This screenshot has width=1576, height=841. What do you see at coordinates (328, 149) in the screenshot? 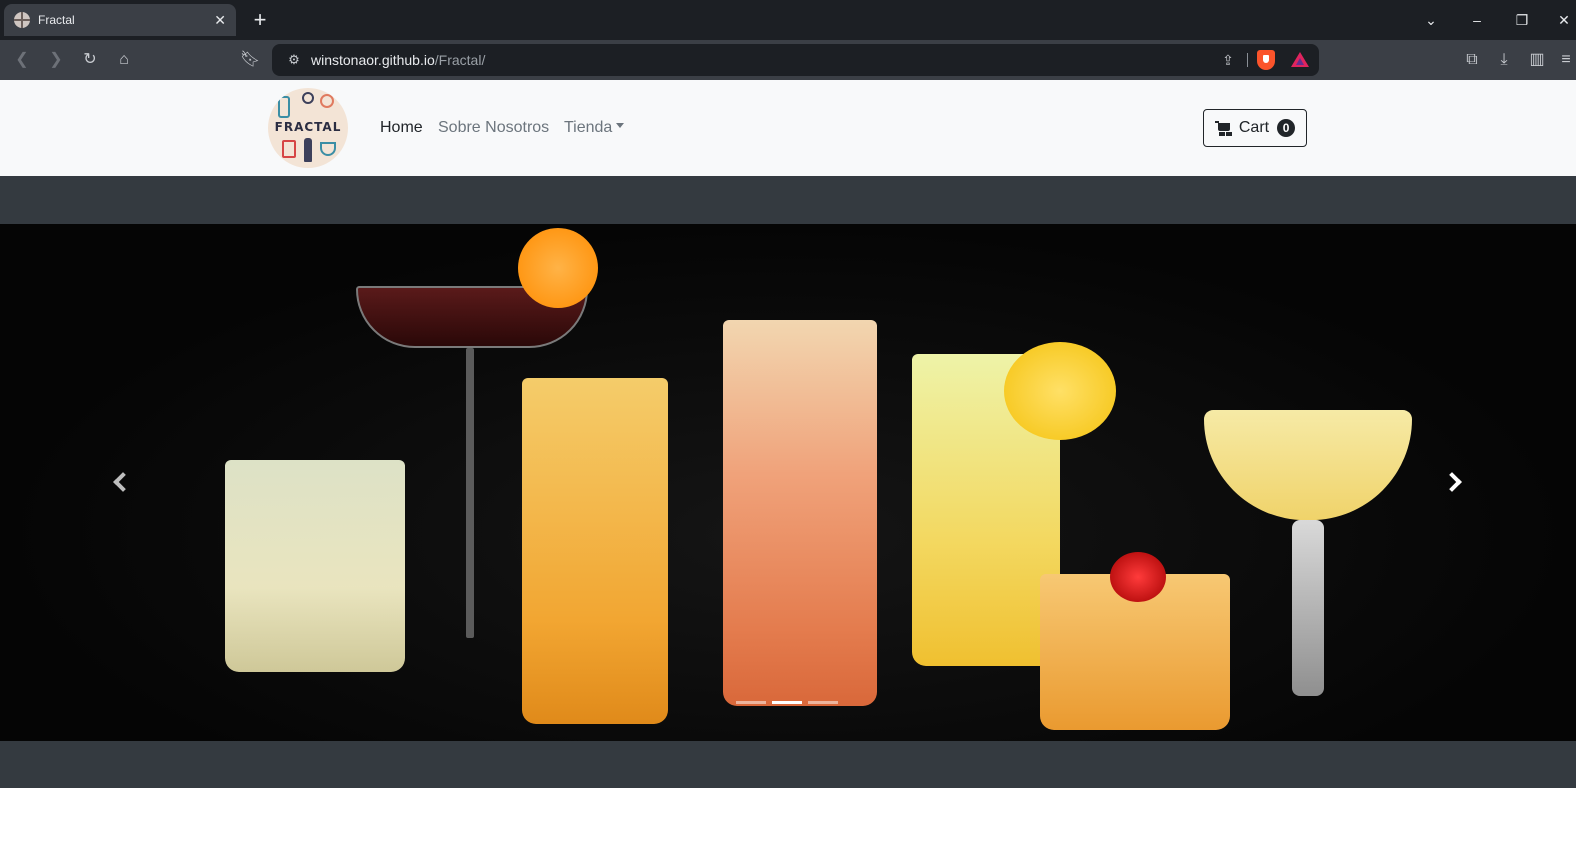
I see `logo-cup-shape` at bounding box center [328, 149].